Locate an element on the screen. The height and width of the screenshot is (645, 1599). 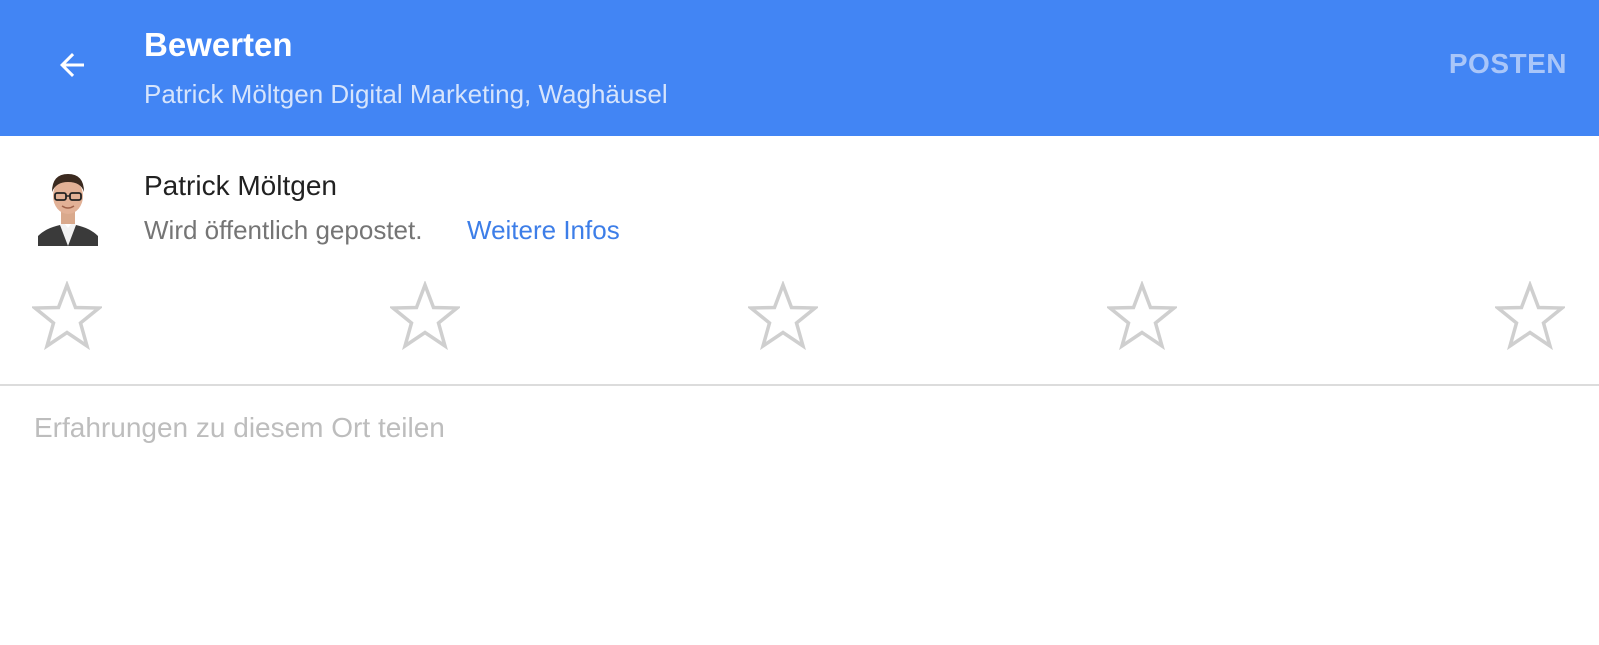
arrow-left-icon is located at coordinates (72, 65).